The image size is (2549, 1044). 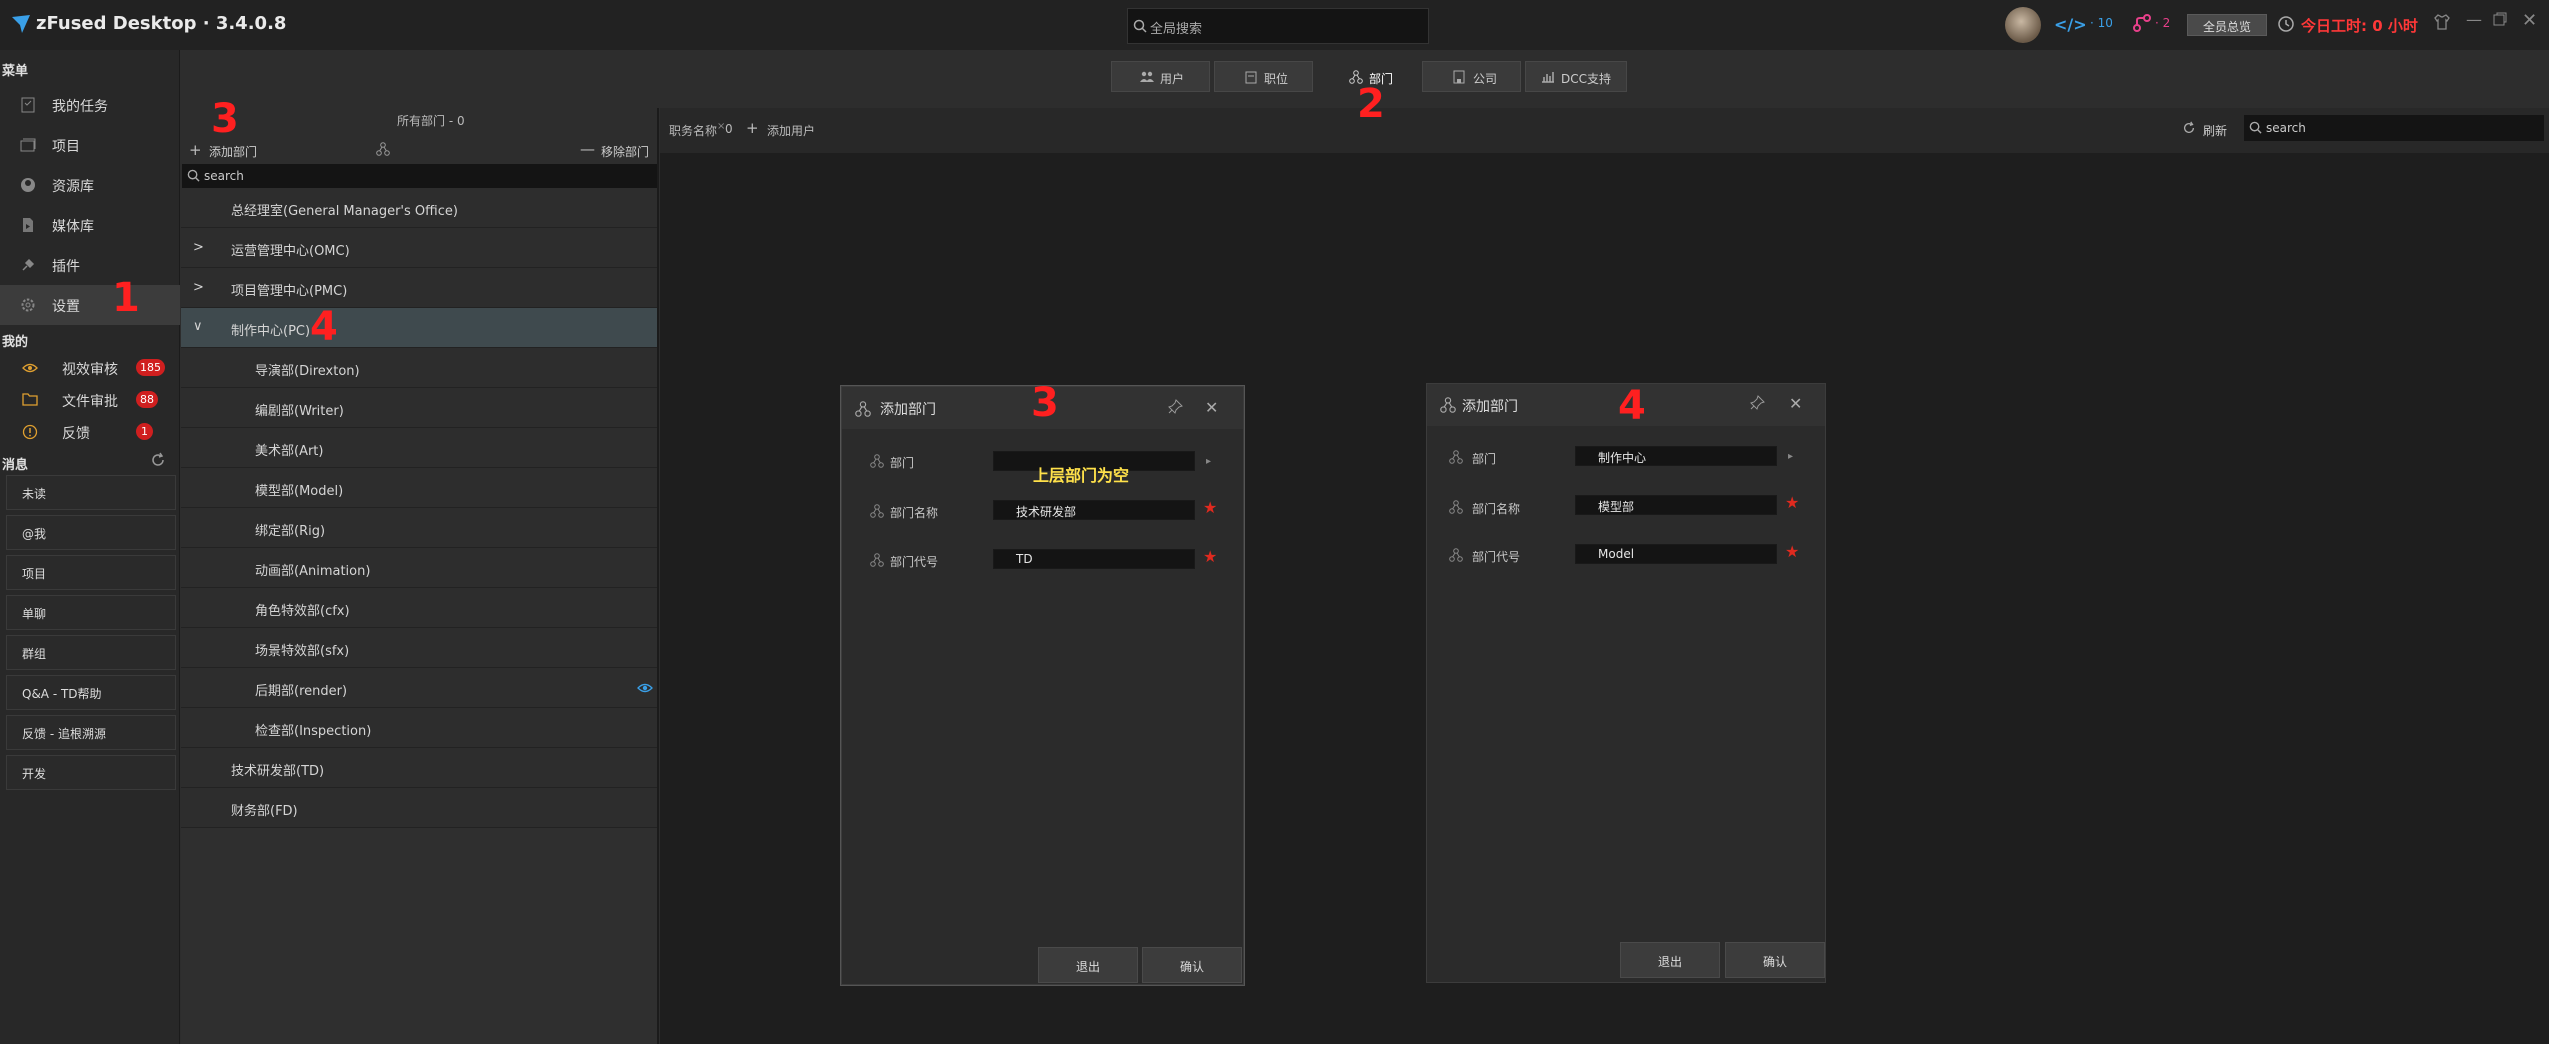 I want to click on sidebar-item-media: 媒体库, so click(x=90, y=225).